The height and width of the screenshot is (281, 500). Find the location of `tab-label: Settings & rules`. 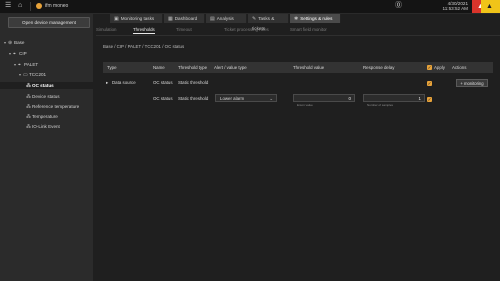

tab-label: Settings & rules is located at coordinates (316, 18).